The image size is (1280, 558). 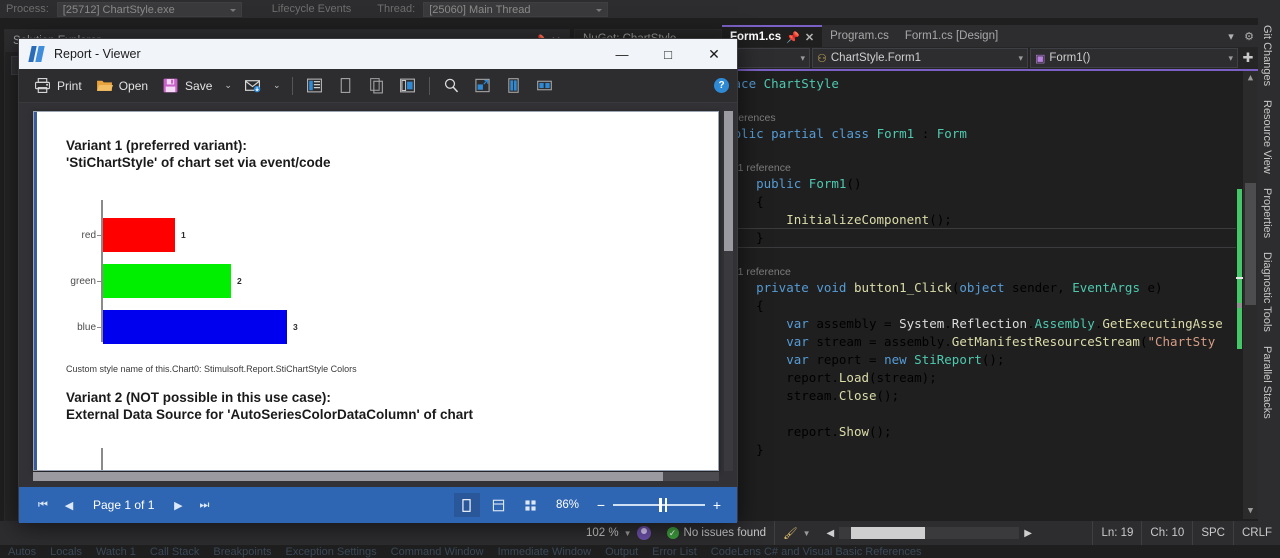 I want to click on code-line: ublic partial class Form1 : Form, so click(x=846, y=133).